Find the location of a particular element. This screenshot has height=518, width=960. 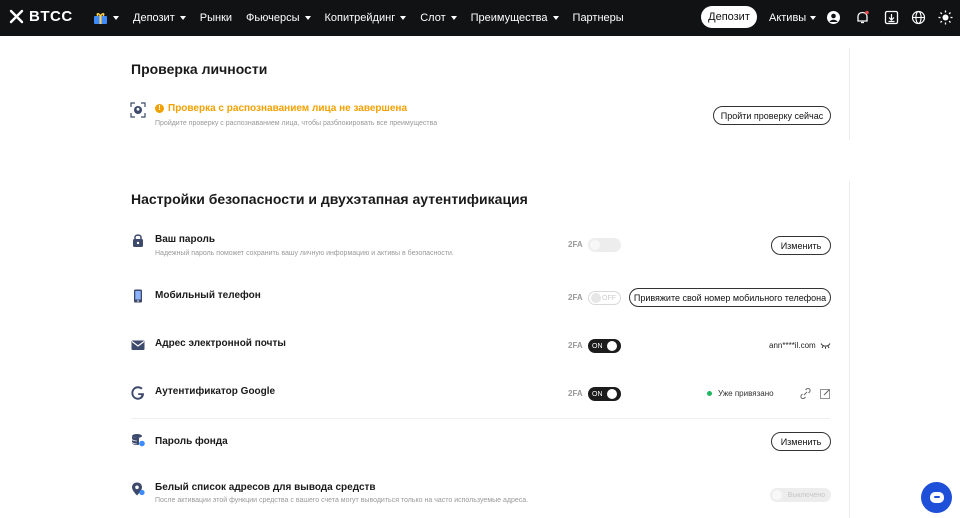

toggle-text: OFF is located at coordinates (609, 298).